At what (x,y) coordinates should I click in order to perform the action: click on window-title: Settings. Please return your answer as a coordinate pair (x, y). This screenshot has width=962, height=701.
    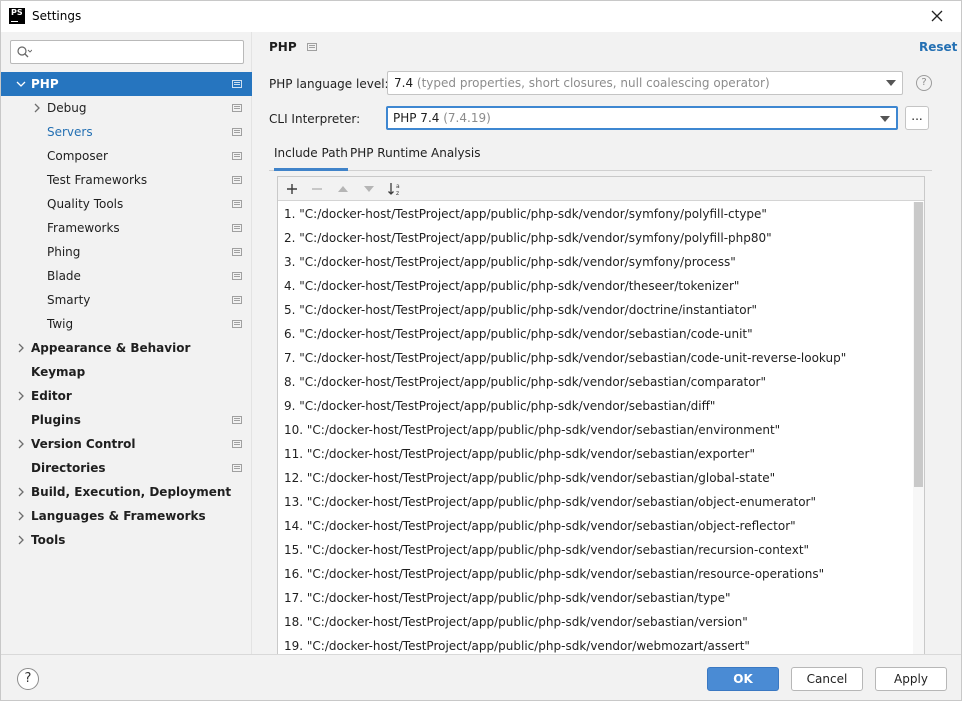
    Looking at the image, I should click on (57, 16).